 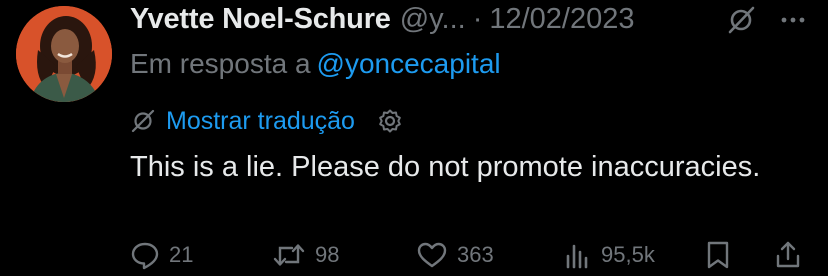 What do you see at coordinates (220, 63) in the screenshot?
I see `reply-prefix: Em resposta a` at bounding box center [220, 63].